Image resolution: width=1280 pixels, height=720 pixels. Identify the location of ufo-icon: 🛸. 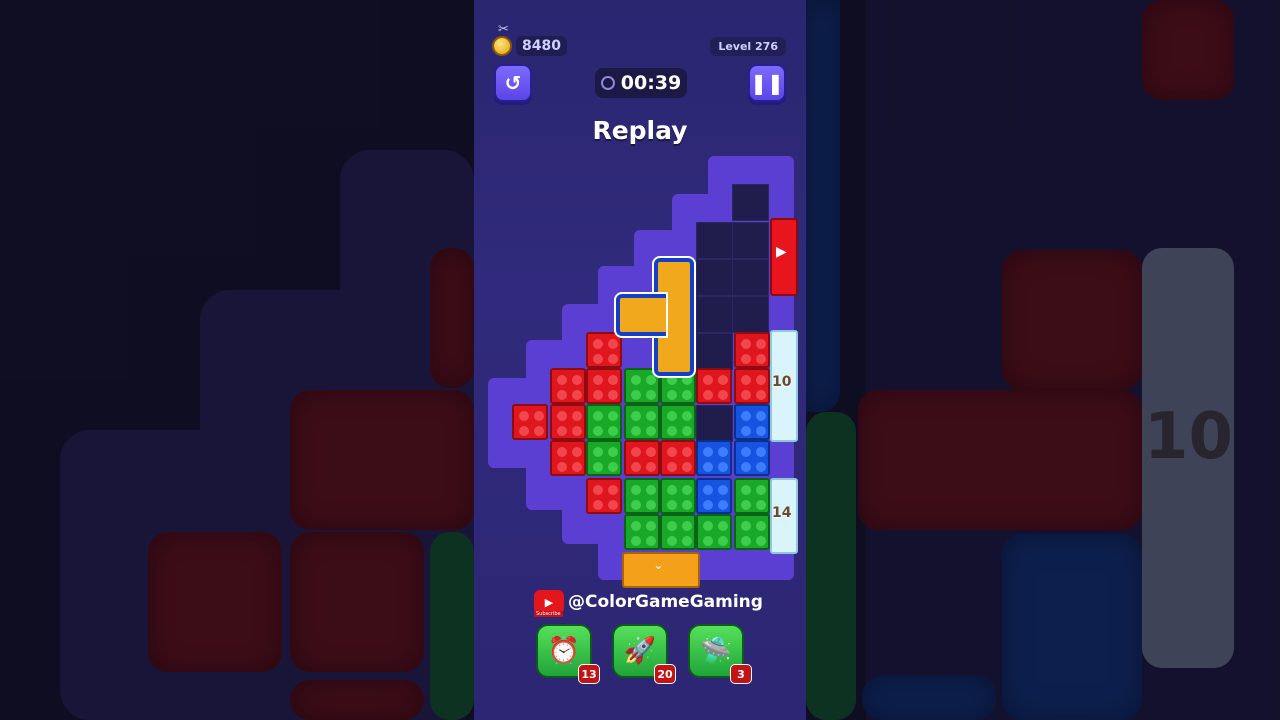
(716, 651).